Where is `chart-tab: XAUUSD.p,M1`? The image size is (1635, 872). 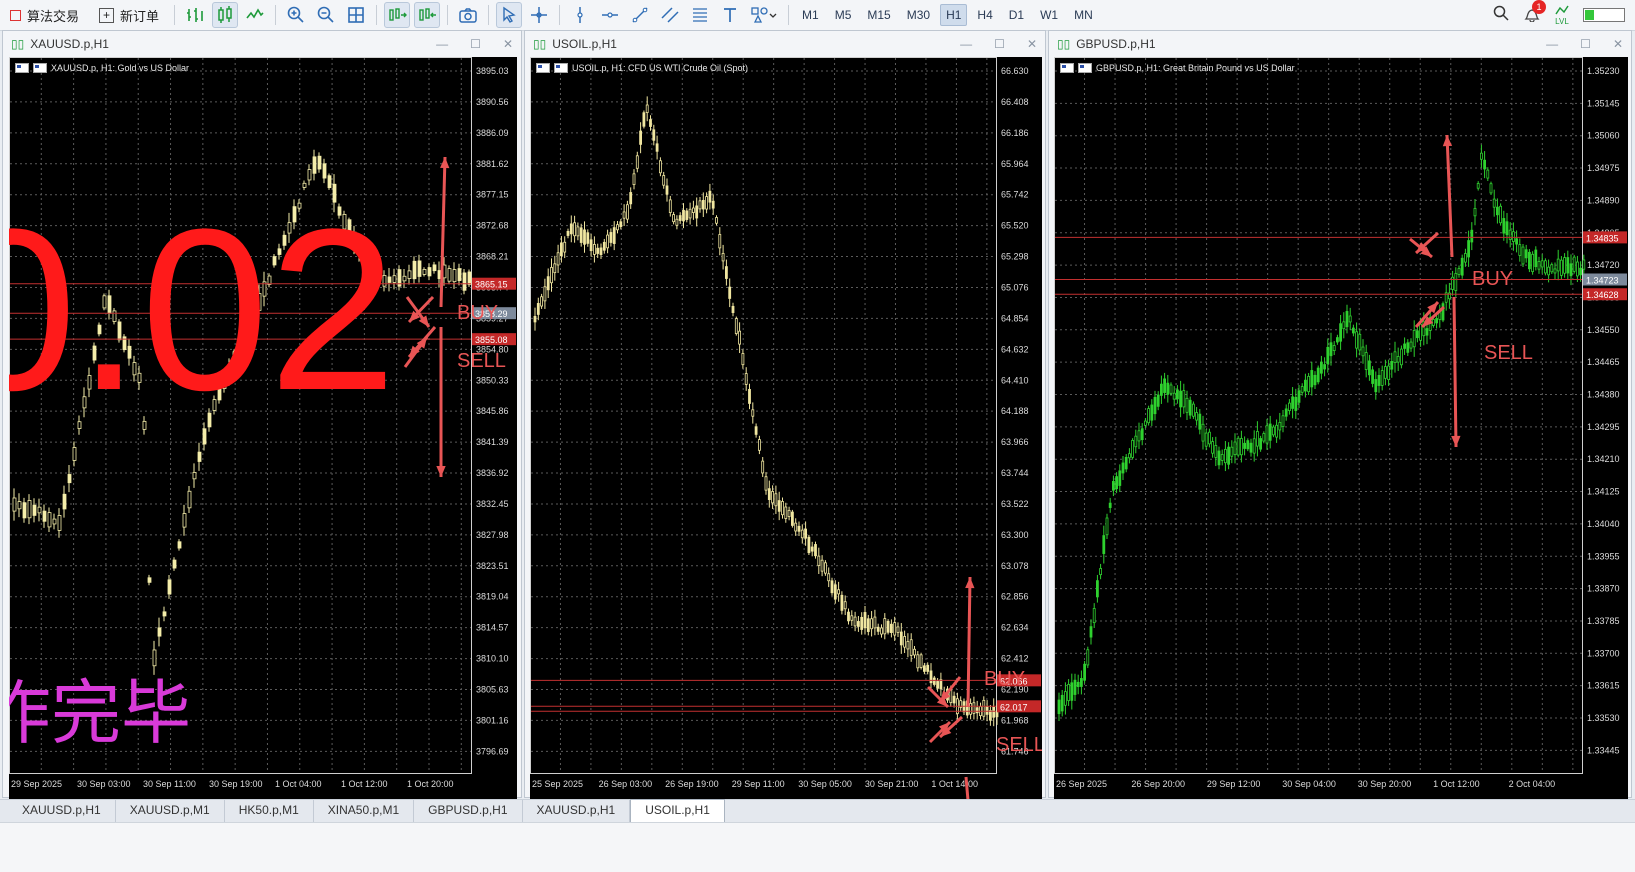 chart-tab: XAUUSD.p,M1 is located at coordinates (170, 811).